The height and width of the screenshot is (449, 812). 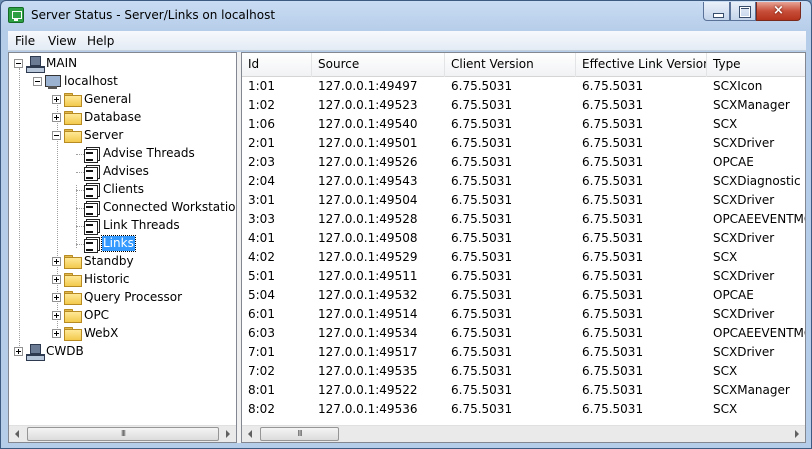 What do you see at coordinates (277, 65) in the screenshot?
I see `column-header-id: Id` at bounding box center [277, 65].